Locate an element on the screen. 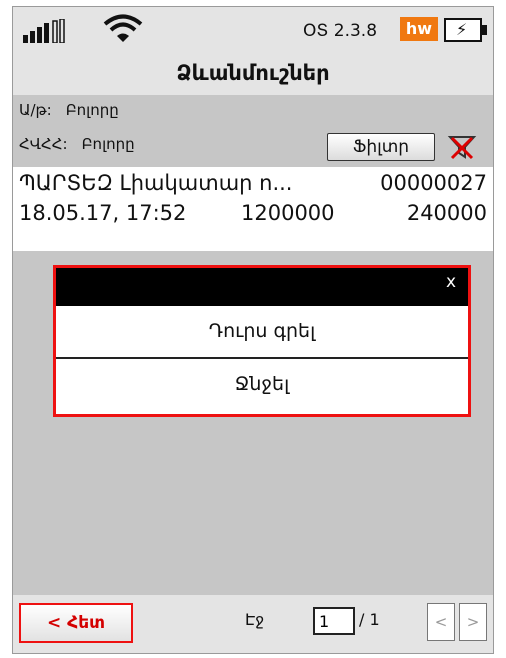  filter-date-value: Բոլորը is located at coordinates (92, 110).